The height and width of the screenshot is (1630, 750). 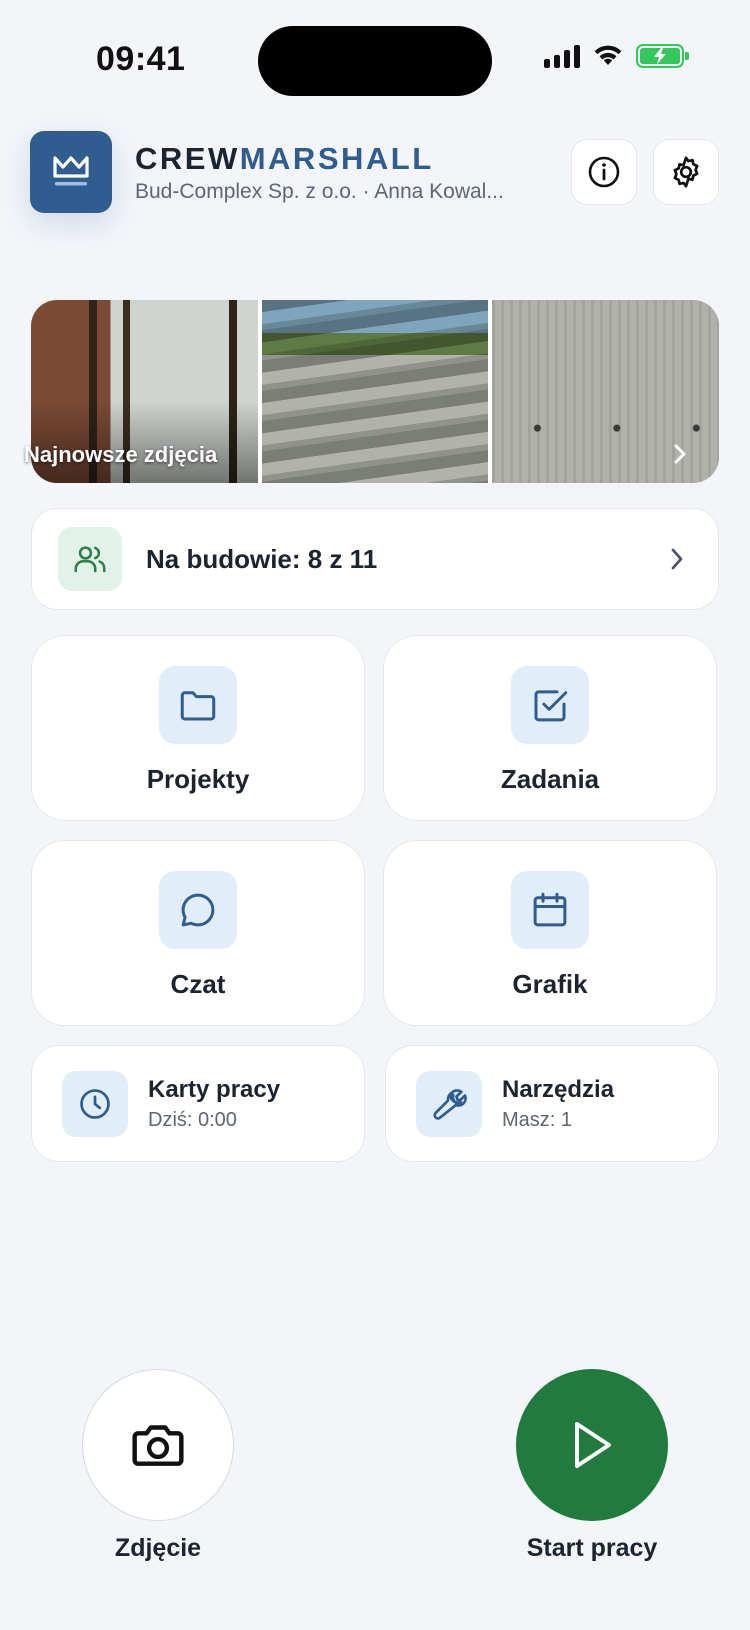 I want to click on camera-icon, so click(x=158, y=1445).